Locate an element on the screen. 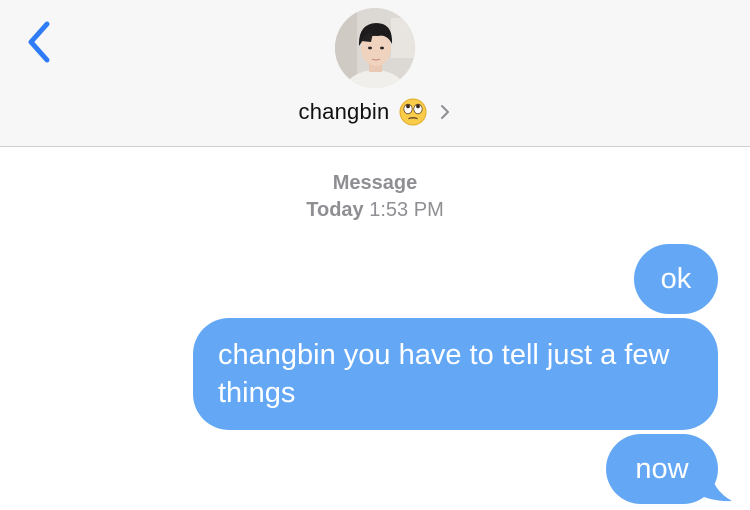  chevron-left-icon is located at coordinates (39, 42).